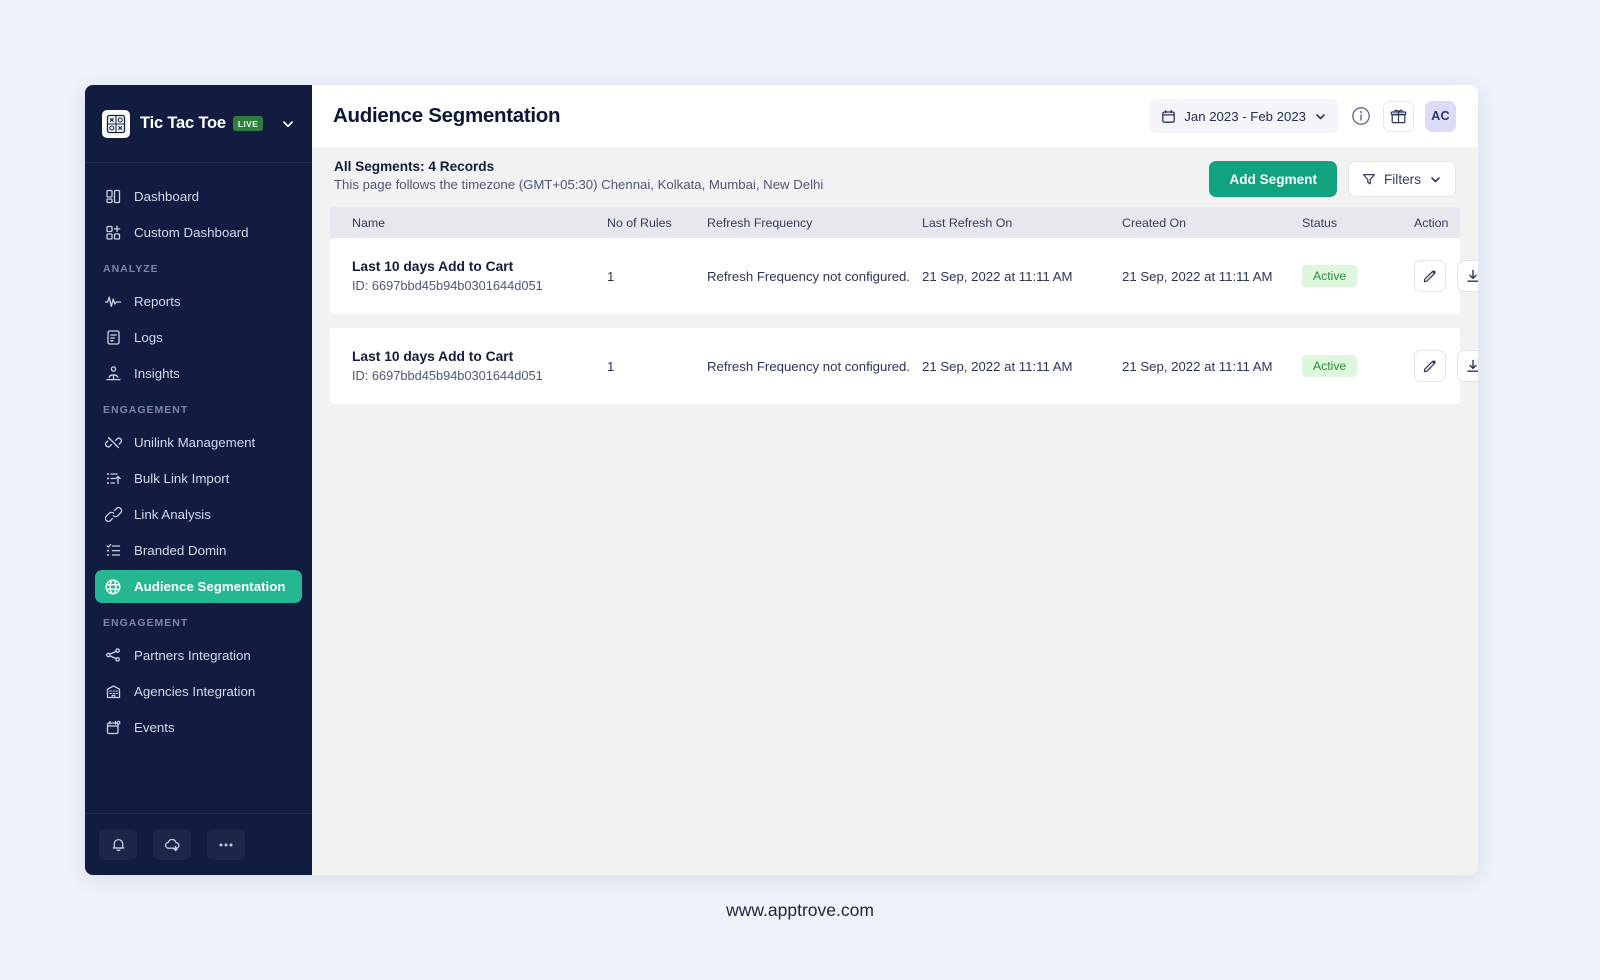 The width and height of the screenshot is (1600, 980). I want to click on filters-button: Filters, so click(1401, 179).